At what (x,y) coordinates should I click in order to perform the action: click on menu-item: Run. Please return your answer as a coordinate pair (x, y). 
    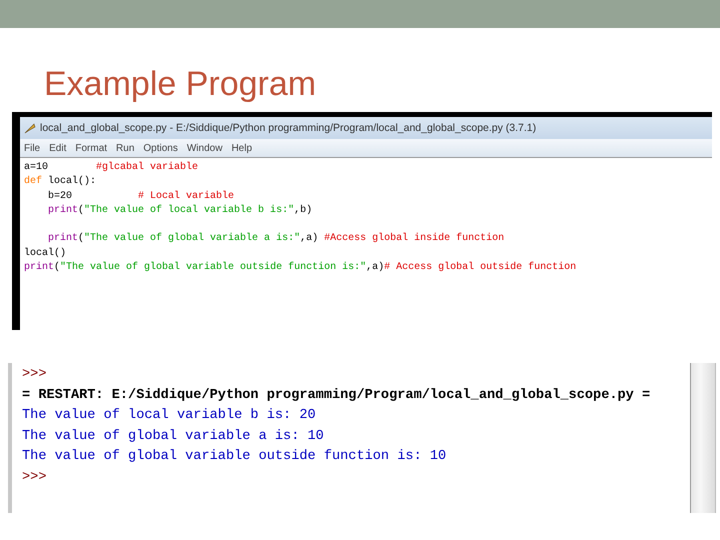
    Looking at the image, I should click on (125, 148).